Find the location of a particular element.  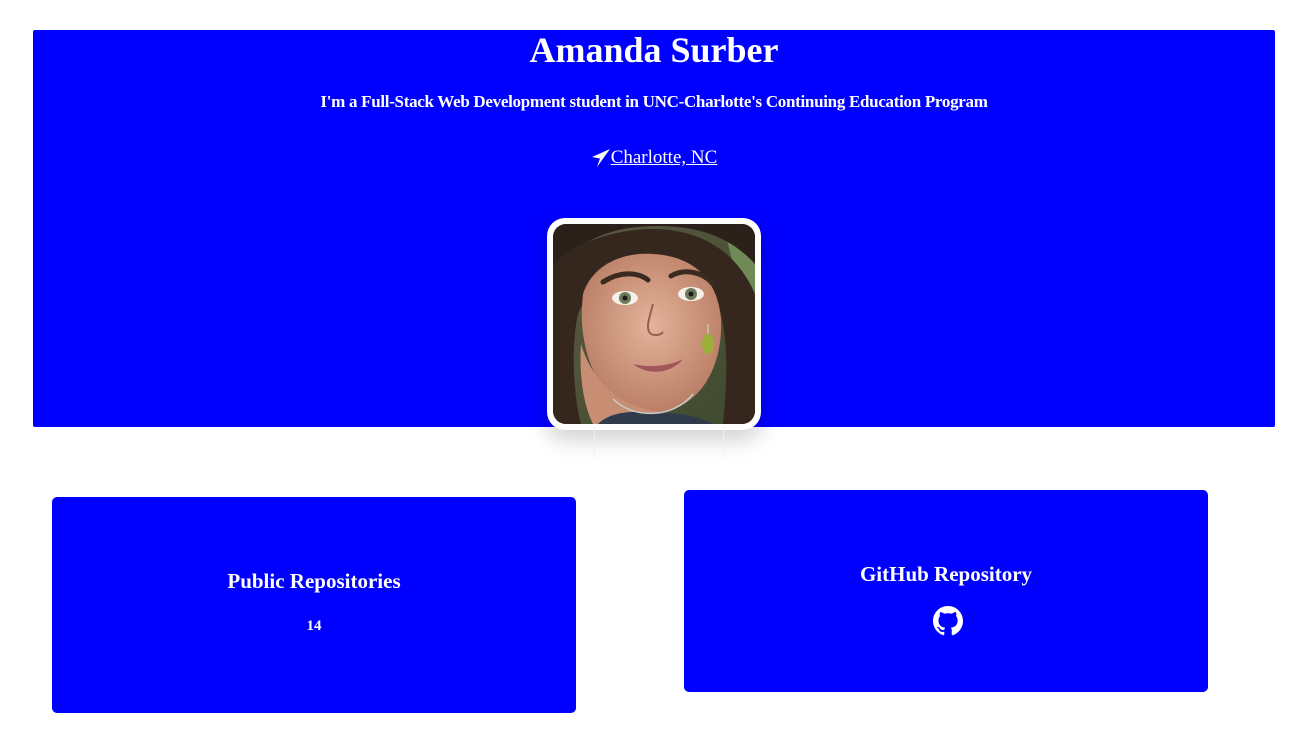

location: Charlotte, NC is located at coordinates (654, 158).